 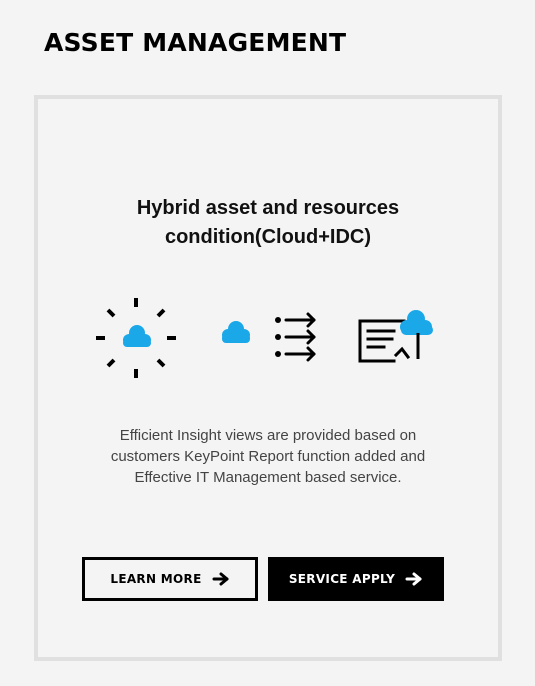 I want to click on description-line3: Effective IT Management based service., so click(x=268, y=477).